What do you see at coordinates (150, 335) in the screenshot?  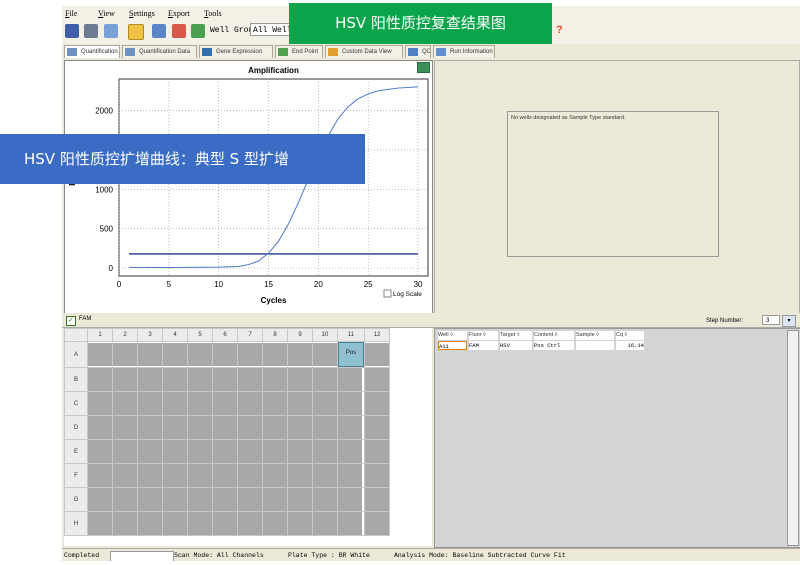 I see `plate-column-header: 3` at bounding box center [150, 335].